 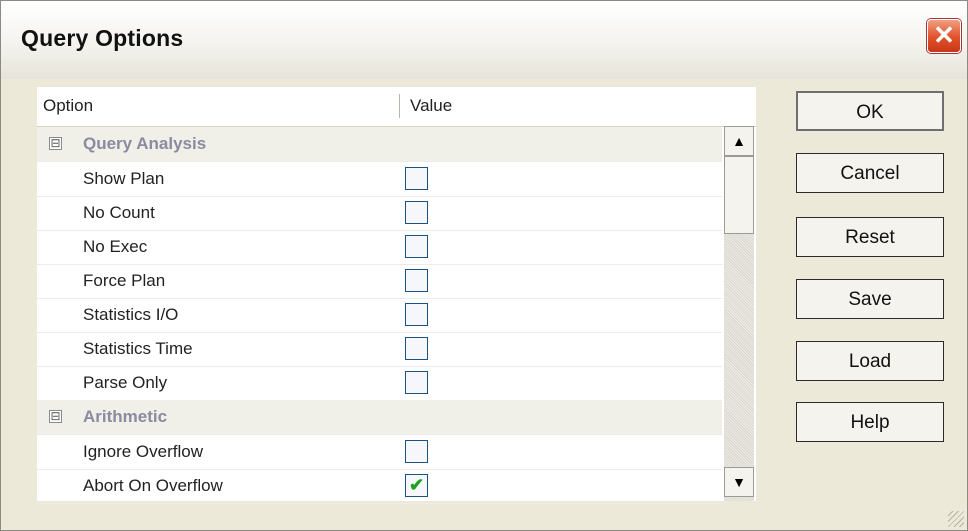 What do you see at coordinates (870, 299) in the screenshot?
I see `save-button: Save` at bounding box center [870, 299].